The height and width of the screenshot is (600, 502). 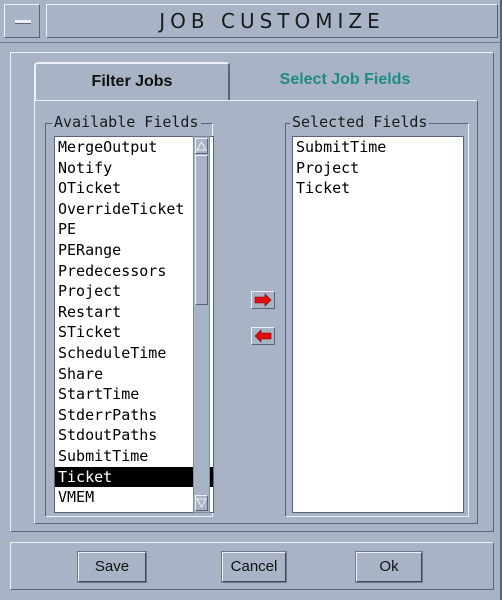 I want to click on list-item: OTicket, so click(x=134, y=188).